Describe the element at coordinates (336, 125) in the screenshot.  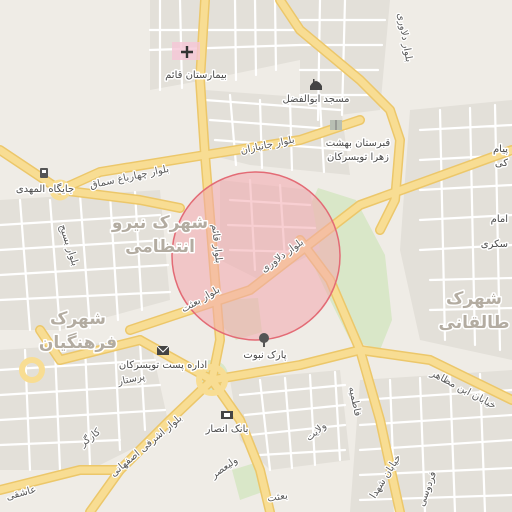
I see `cemetery-icon` at that location.